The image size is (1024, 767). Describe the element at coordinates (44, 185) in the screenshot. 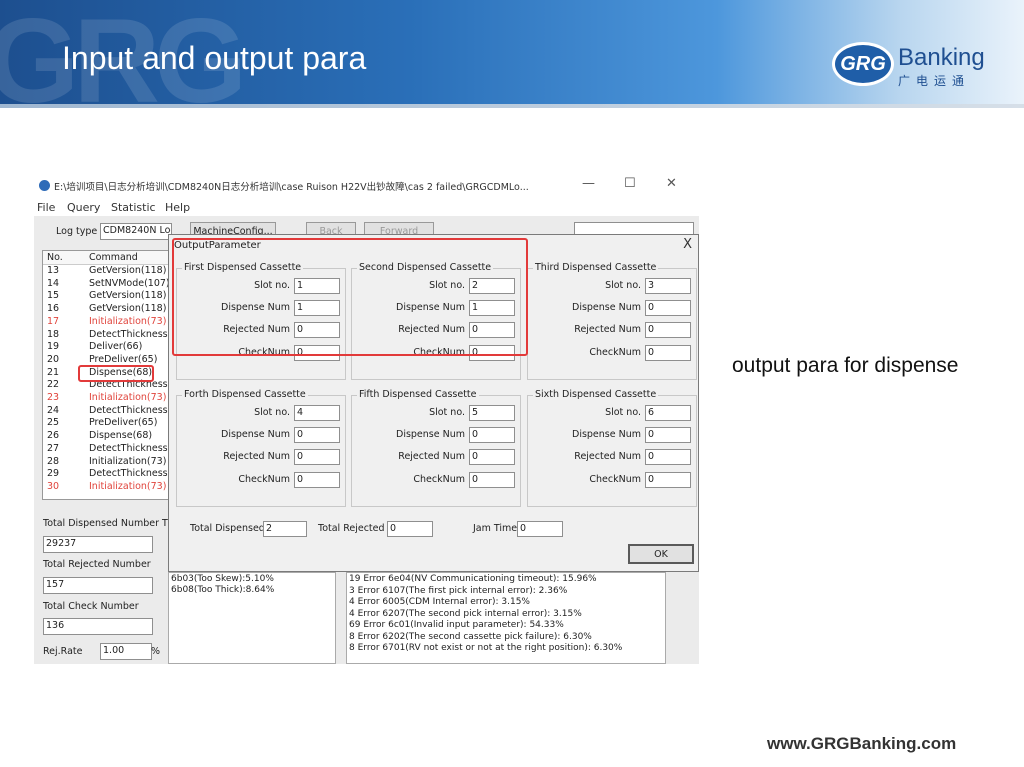

I see `app-icon` at that location.